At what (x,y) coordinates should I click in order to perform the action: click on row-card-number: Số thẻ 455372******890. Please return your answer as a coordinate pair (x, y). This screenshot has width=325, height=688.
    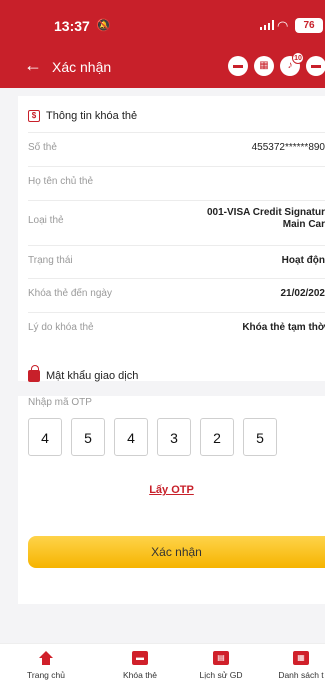
    Looking at the image, I should click on (176, 148).